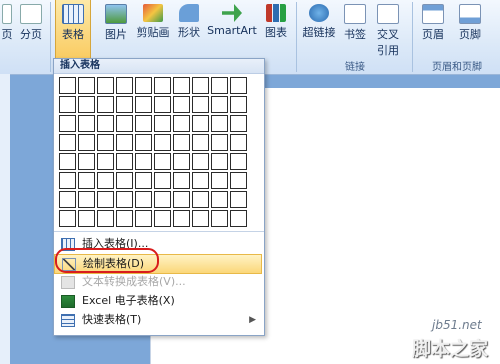 The image size is (500, 364). Describe the element at coordinates (158, 320) in the screenshot. I see `menu-item-quick-tables: 快速表格(T) ▶` at that location.